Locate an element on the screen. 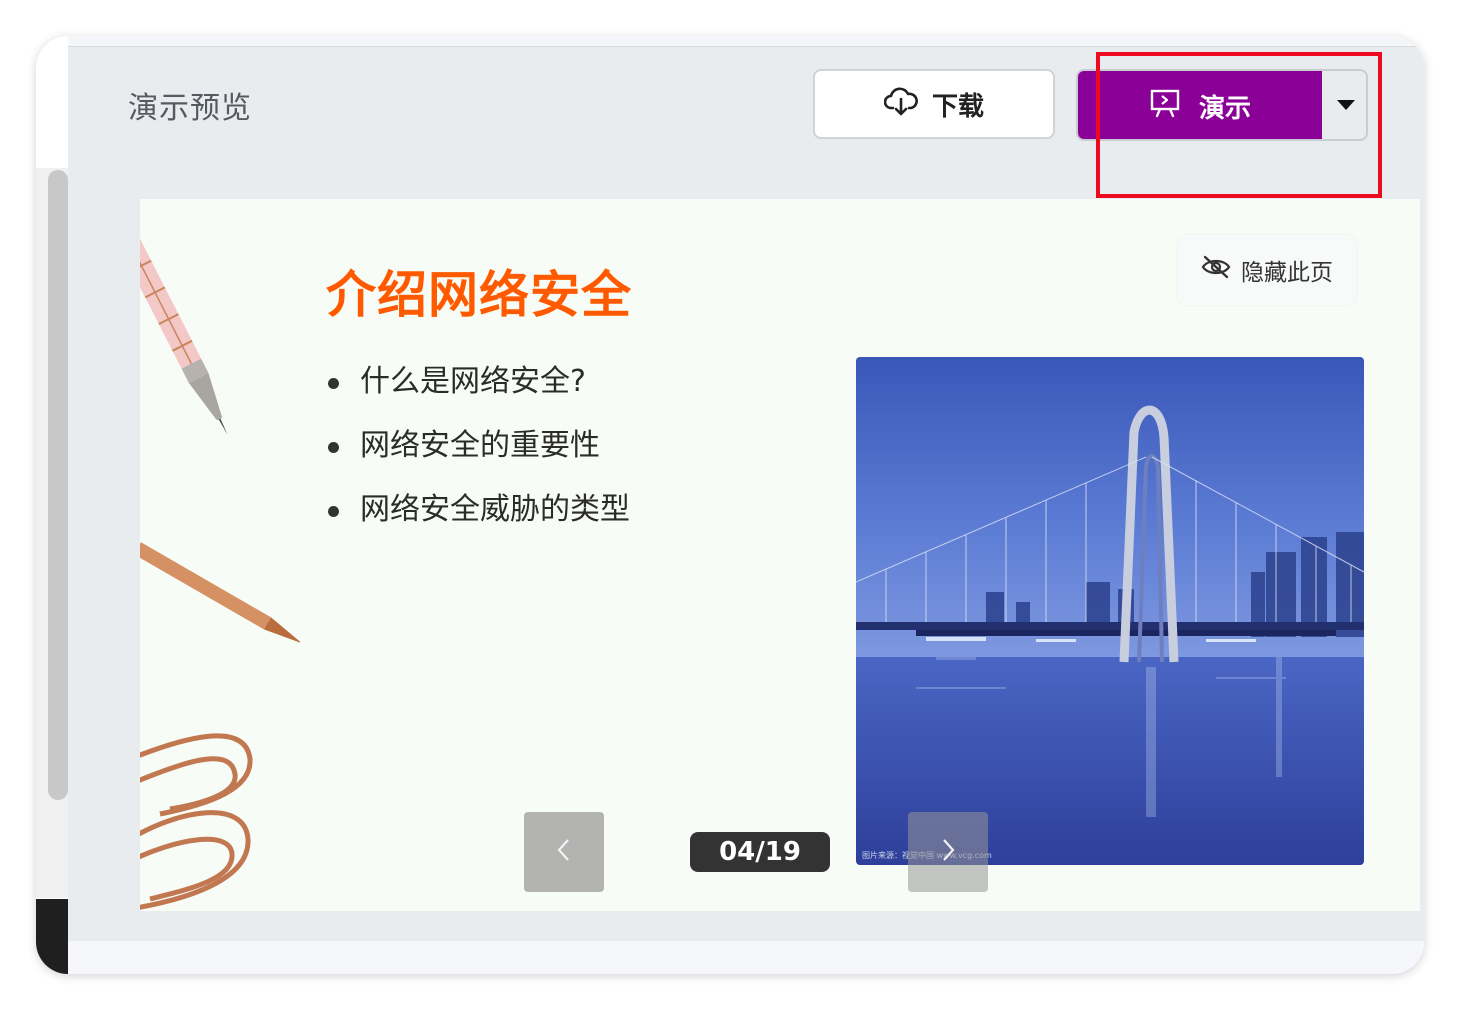 This screenshot has width=1460, height=1010. caret-down-icon is located at coordinates (1346, 106).